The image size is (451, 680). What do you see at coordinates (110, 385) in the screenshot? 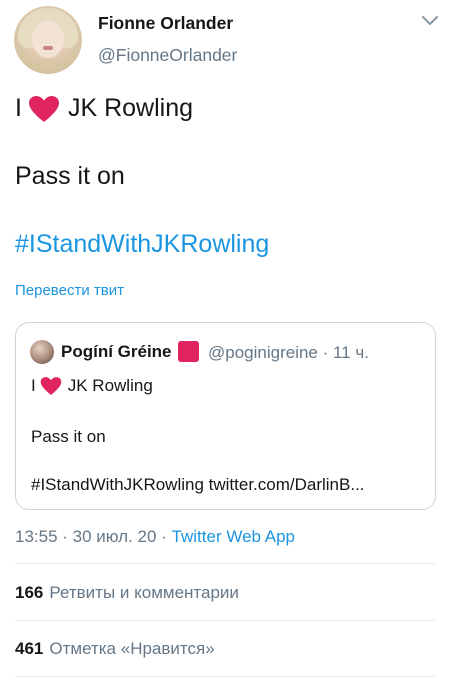
I see `quoted-text-suffix: JK Rowling` at bounding box center [110, 385].